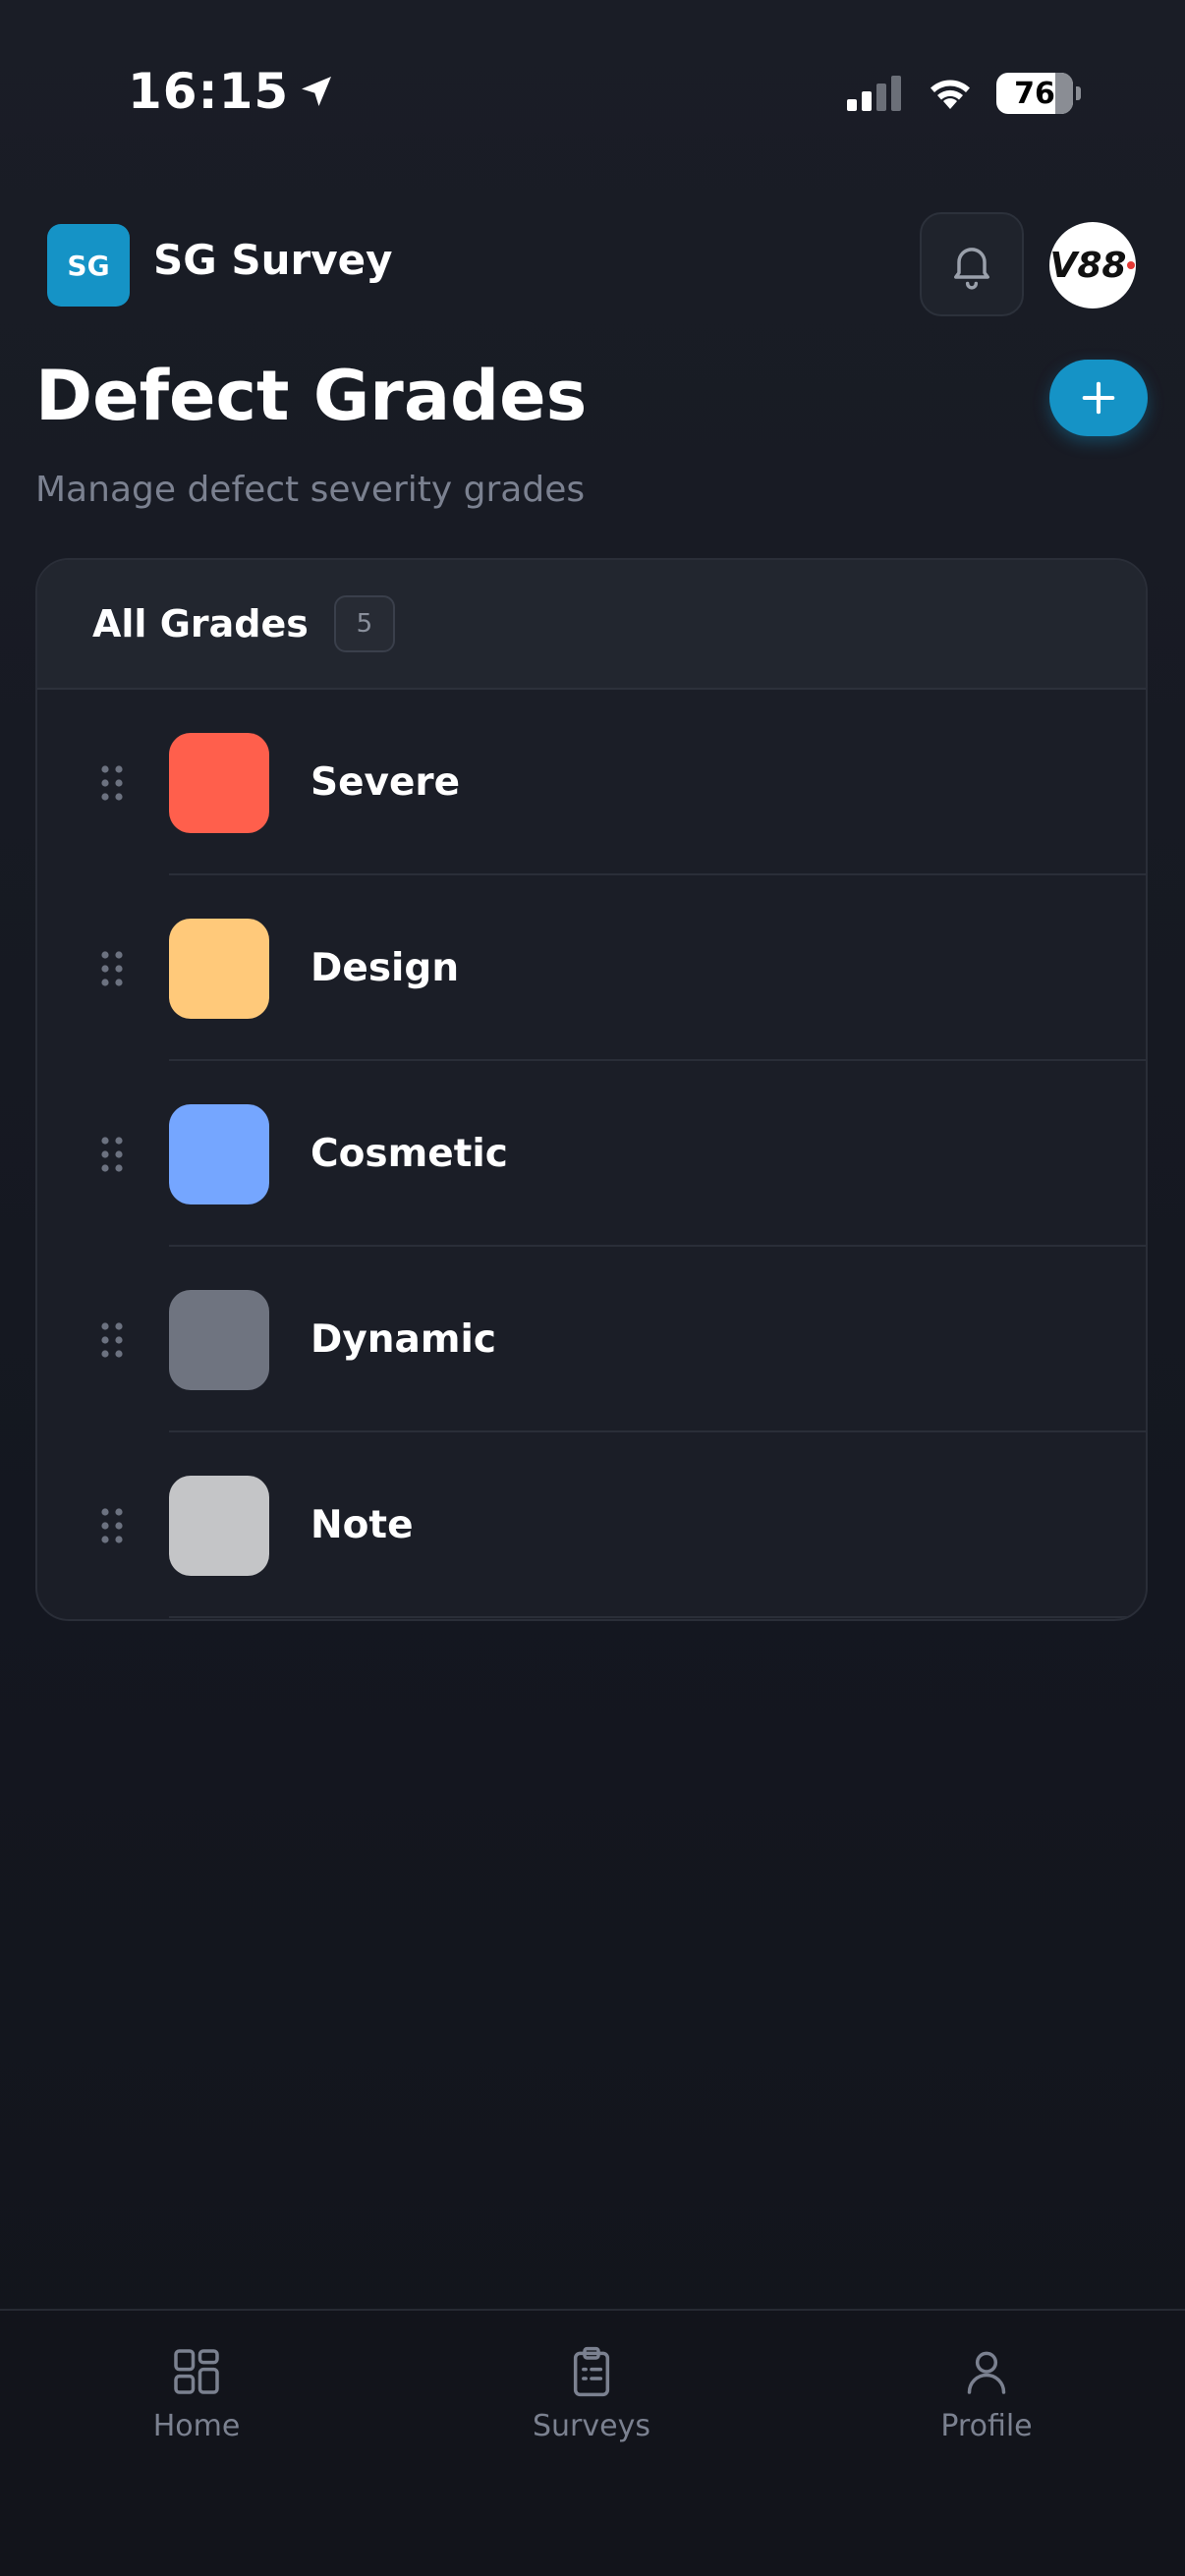 This screenshot has height=2576, width=1185. I want to click on grade-row: Cosmetic, so click(592, 1154).